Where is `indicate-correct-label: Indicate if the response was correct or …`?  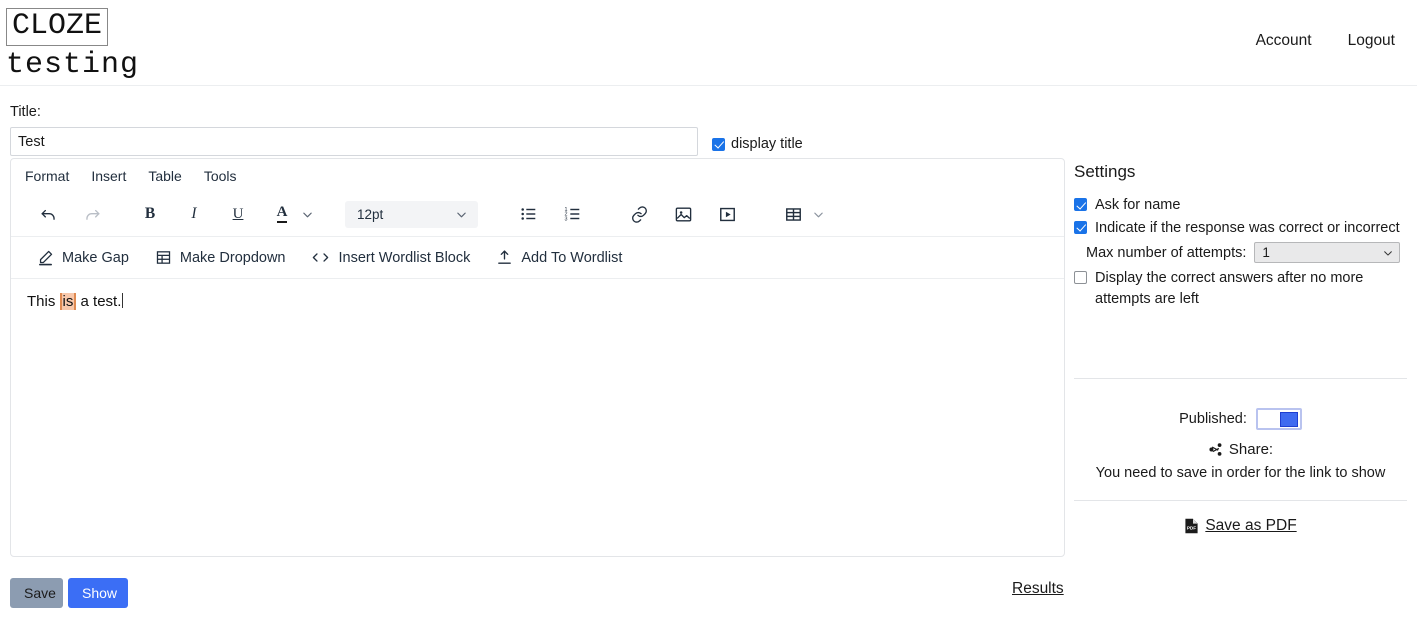 indicate-correct-label: Indicate if the response was correct or … is located at coordinates (1247, 227).